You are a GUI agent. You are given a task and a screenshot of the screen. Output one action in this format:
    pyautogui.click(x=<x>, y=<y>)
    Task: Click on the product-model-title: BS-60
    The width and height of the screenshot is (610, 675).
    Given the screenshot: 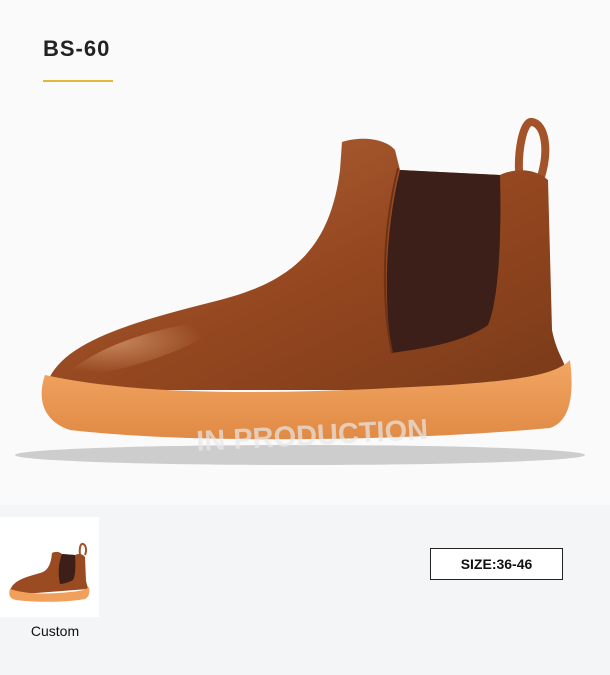 What is the action you would take?
    pyautogui.click(x=77, y=48)
    